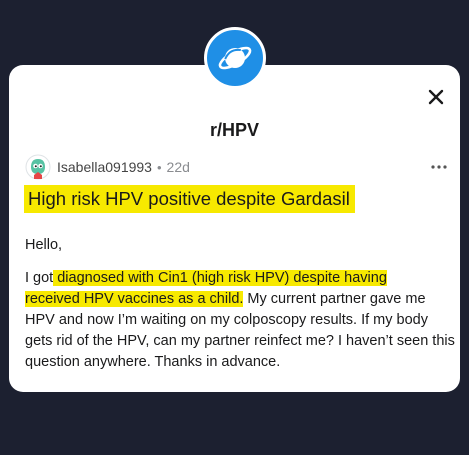 Image resolution: width=469 pixels, height=455 pixels. What do you see at coordinates (234, 130) in the screenshot?
I see `subreddit-name: r/HPV` at bounding box center [234, 130].